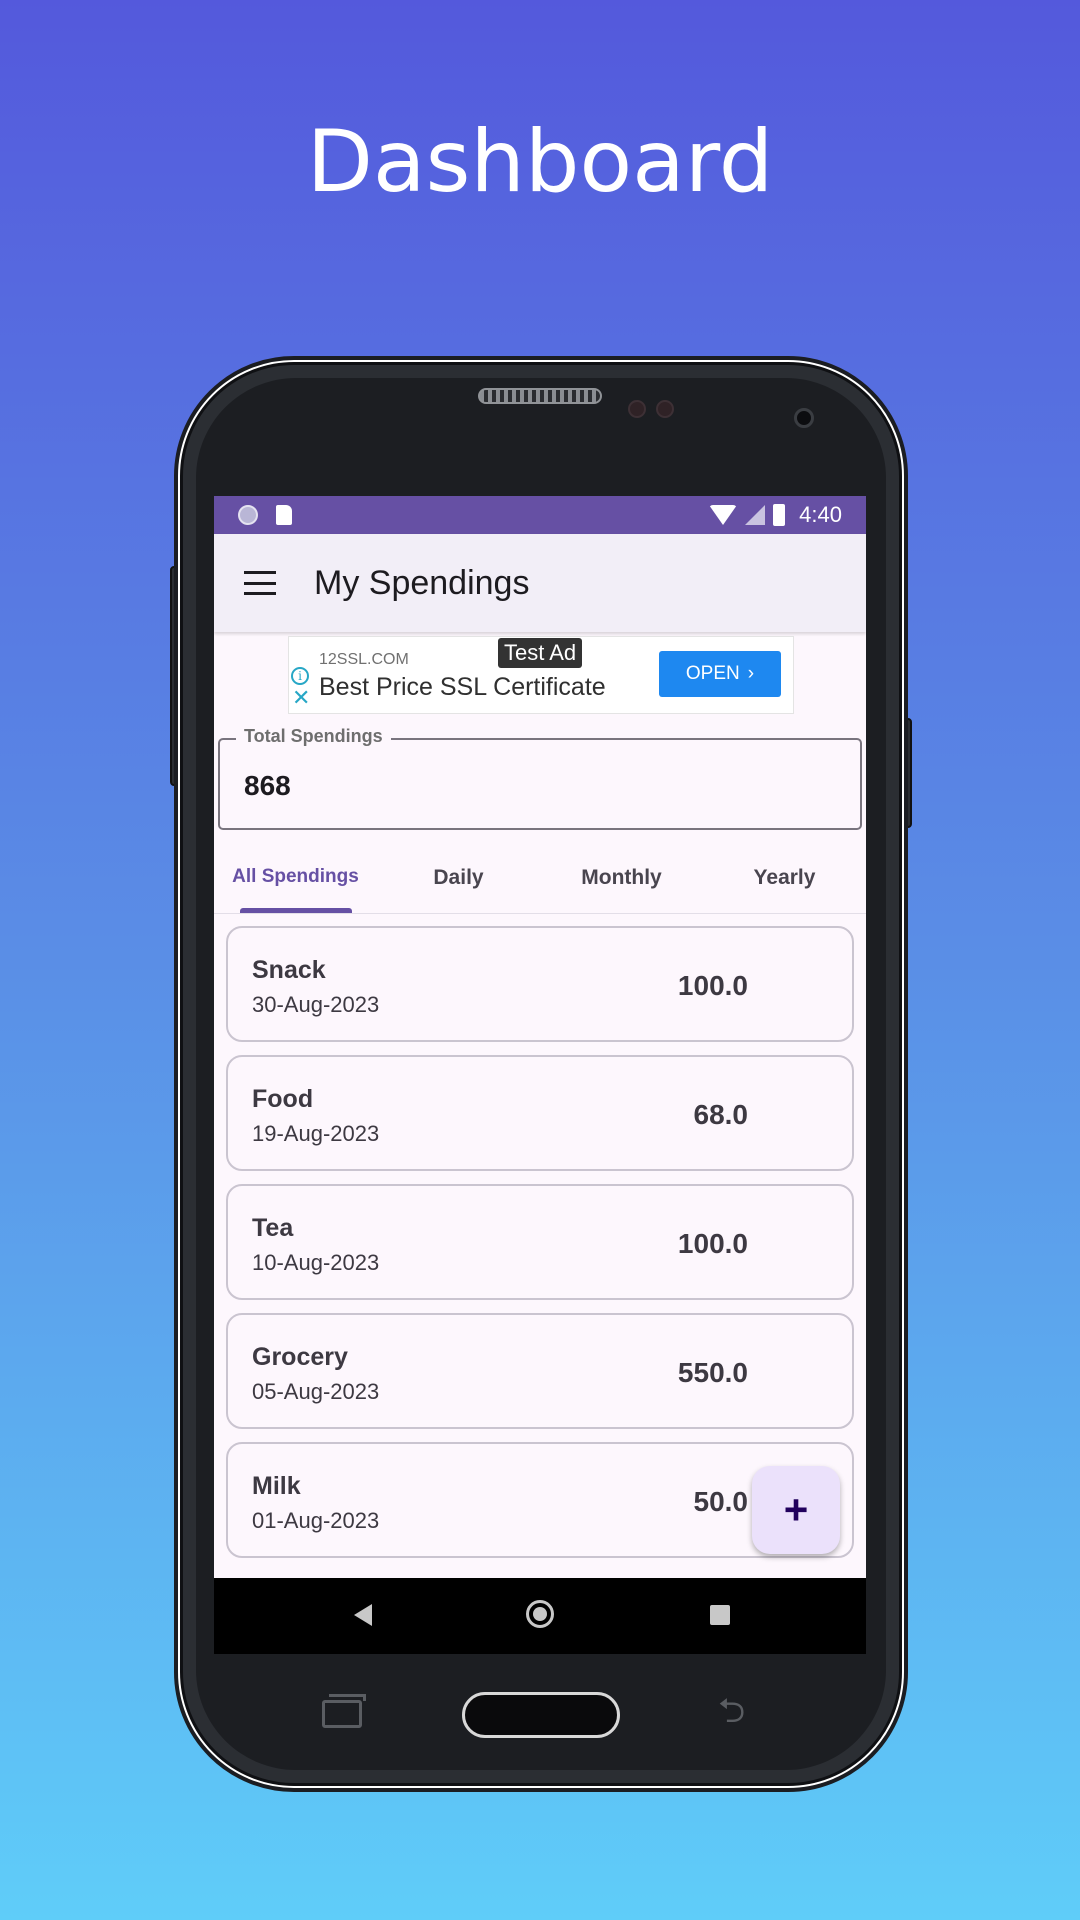 The height and width of the screenshot is (1920, 1080). Describe the element at coordinates (540, 1371) in the screenshot. I see `spending-card: Grocery 05-Aug-2023 550.0` at that location.